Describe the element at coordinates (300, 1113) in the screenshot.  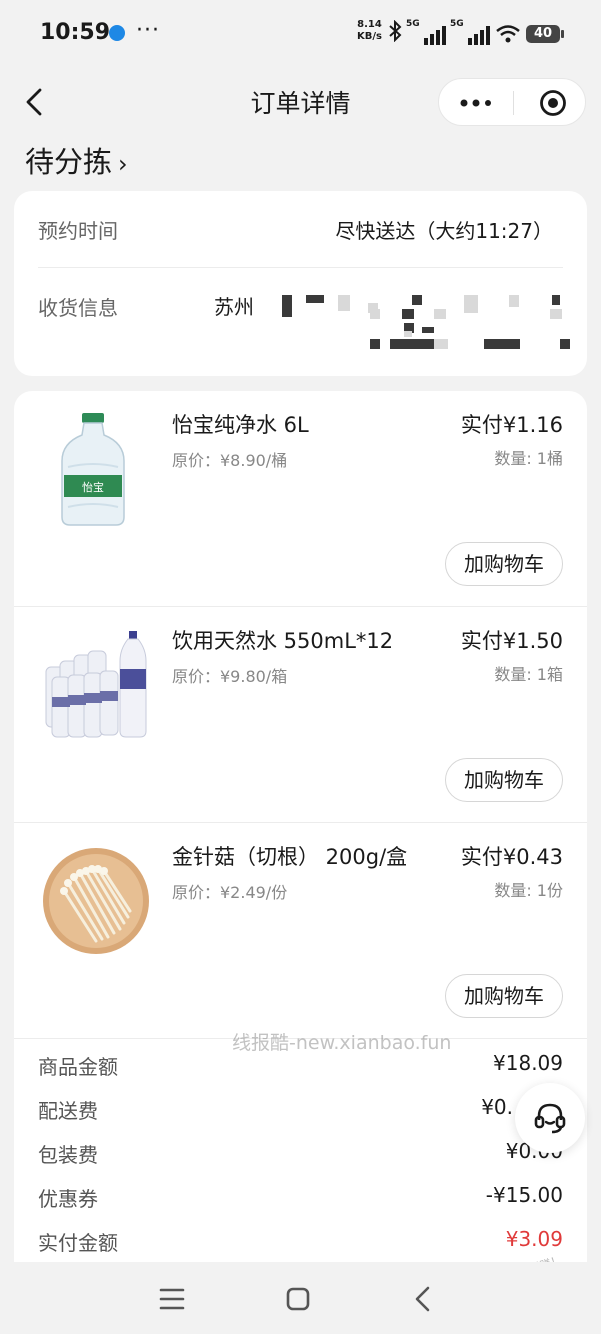
I see `delivery-fee-row: 配送费 ¥0.` at that location.